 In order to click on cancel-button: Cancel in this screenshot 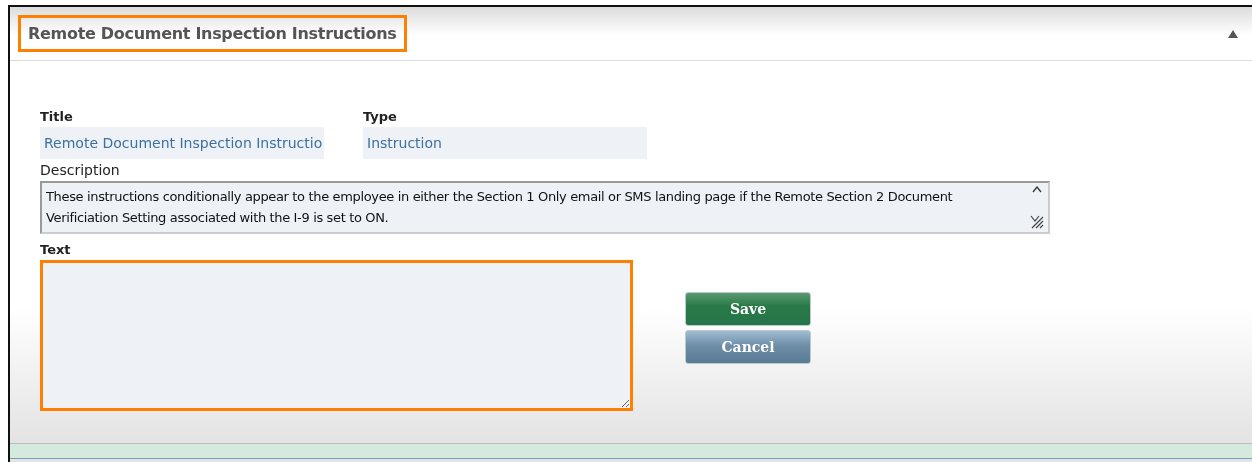, I will do `click(748, 347)`.